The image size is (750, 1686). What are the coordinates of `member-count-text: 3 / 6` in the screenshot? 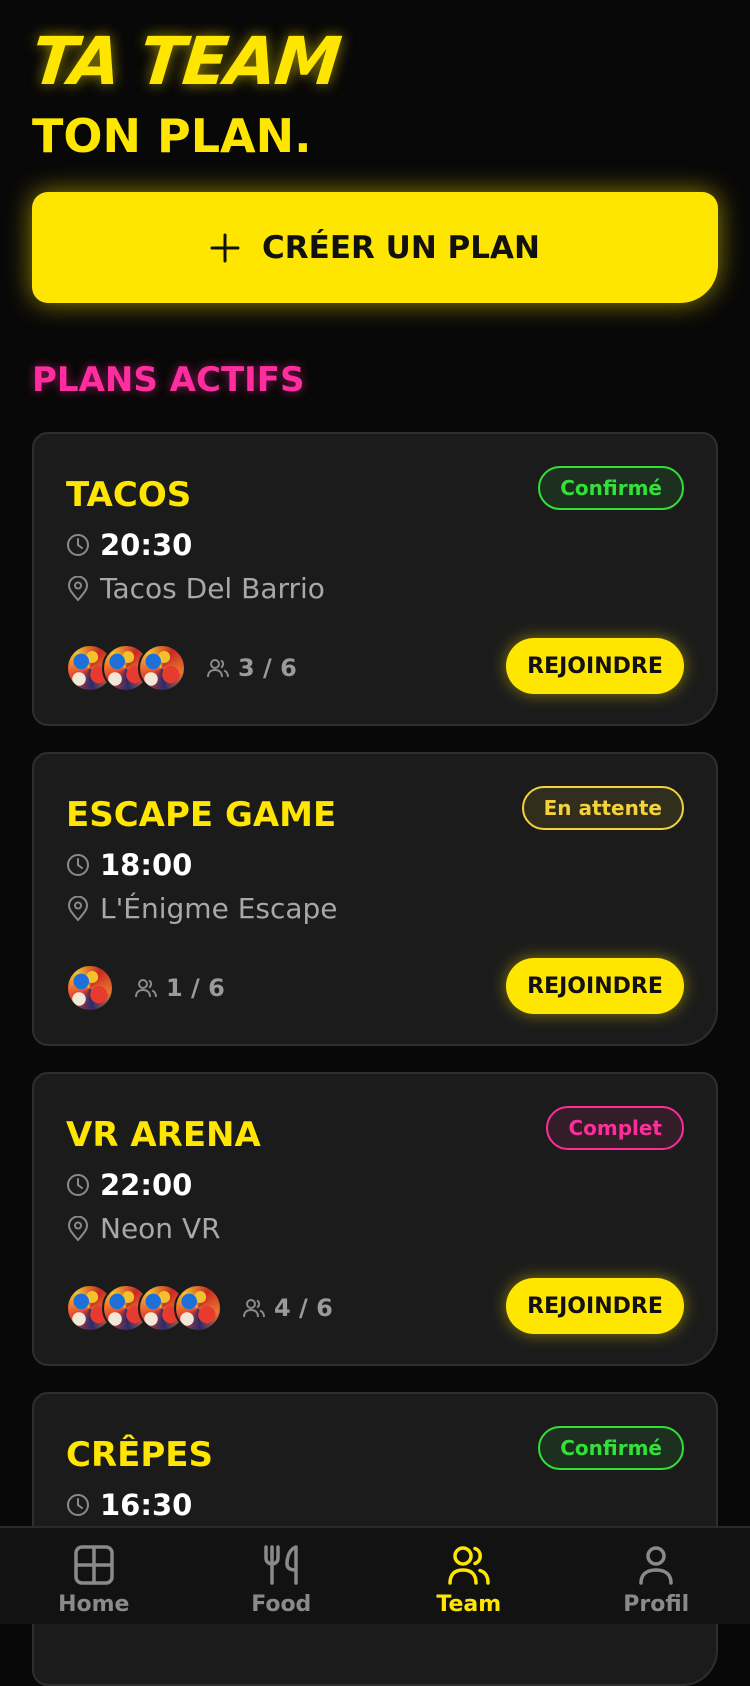 It's located at (267, 668).